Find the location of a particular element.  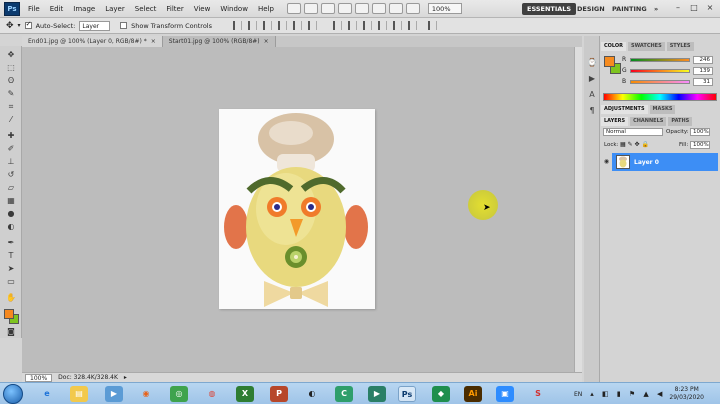

workspace-essentials: ESSENTIALS is located at coordinates (549, 9).